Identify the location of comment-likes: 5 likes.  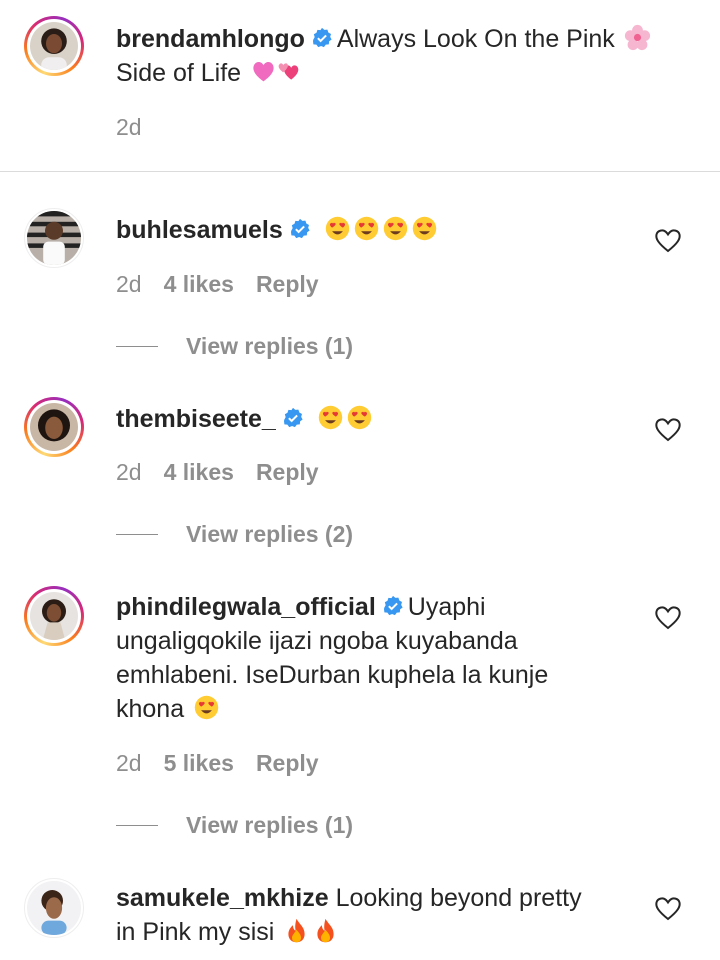
(199, 763).